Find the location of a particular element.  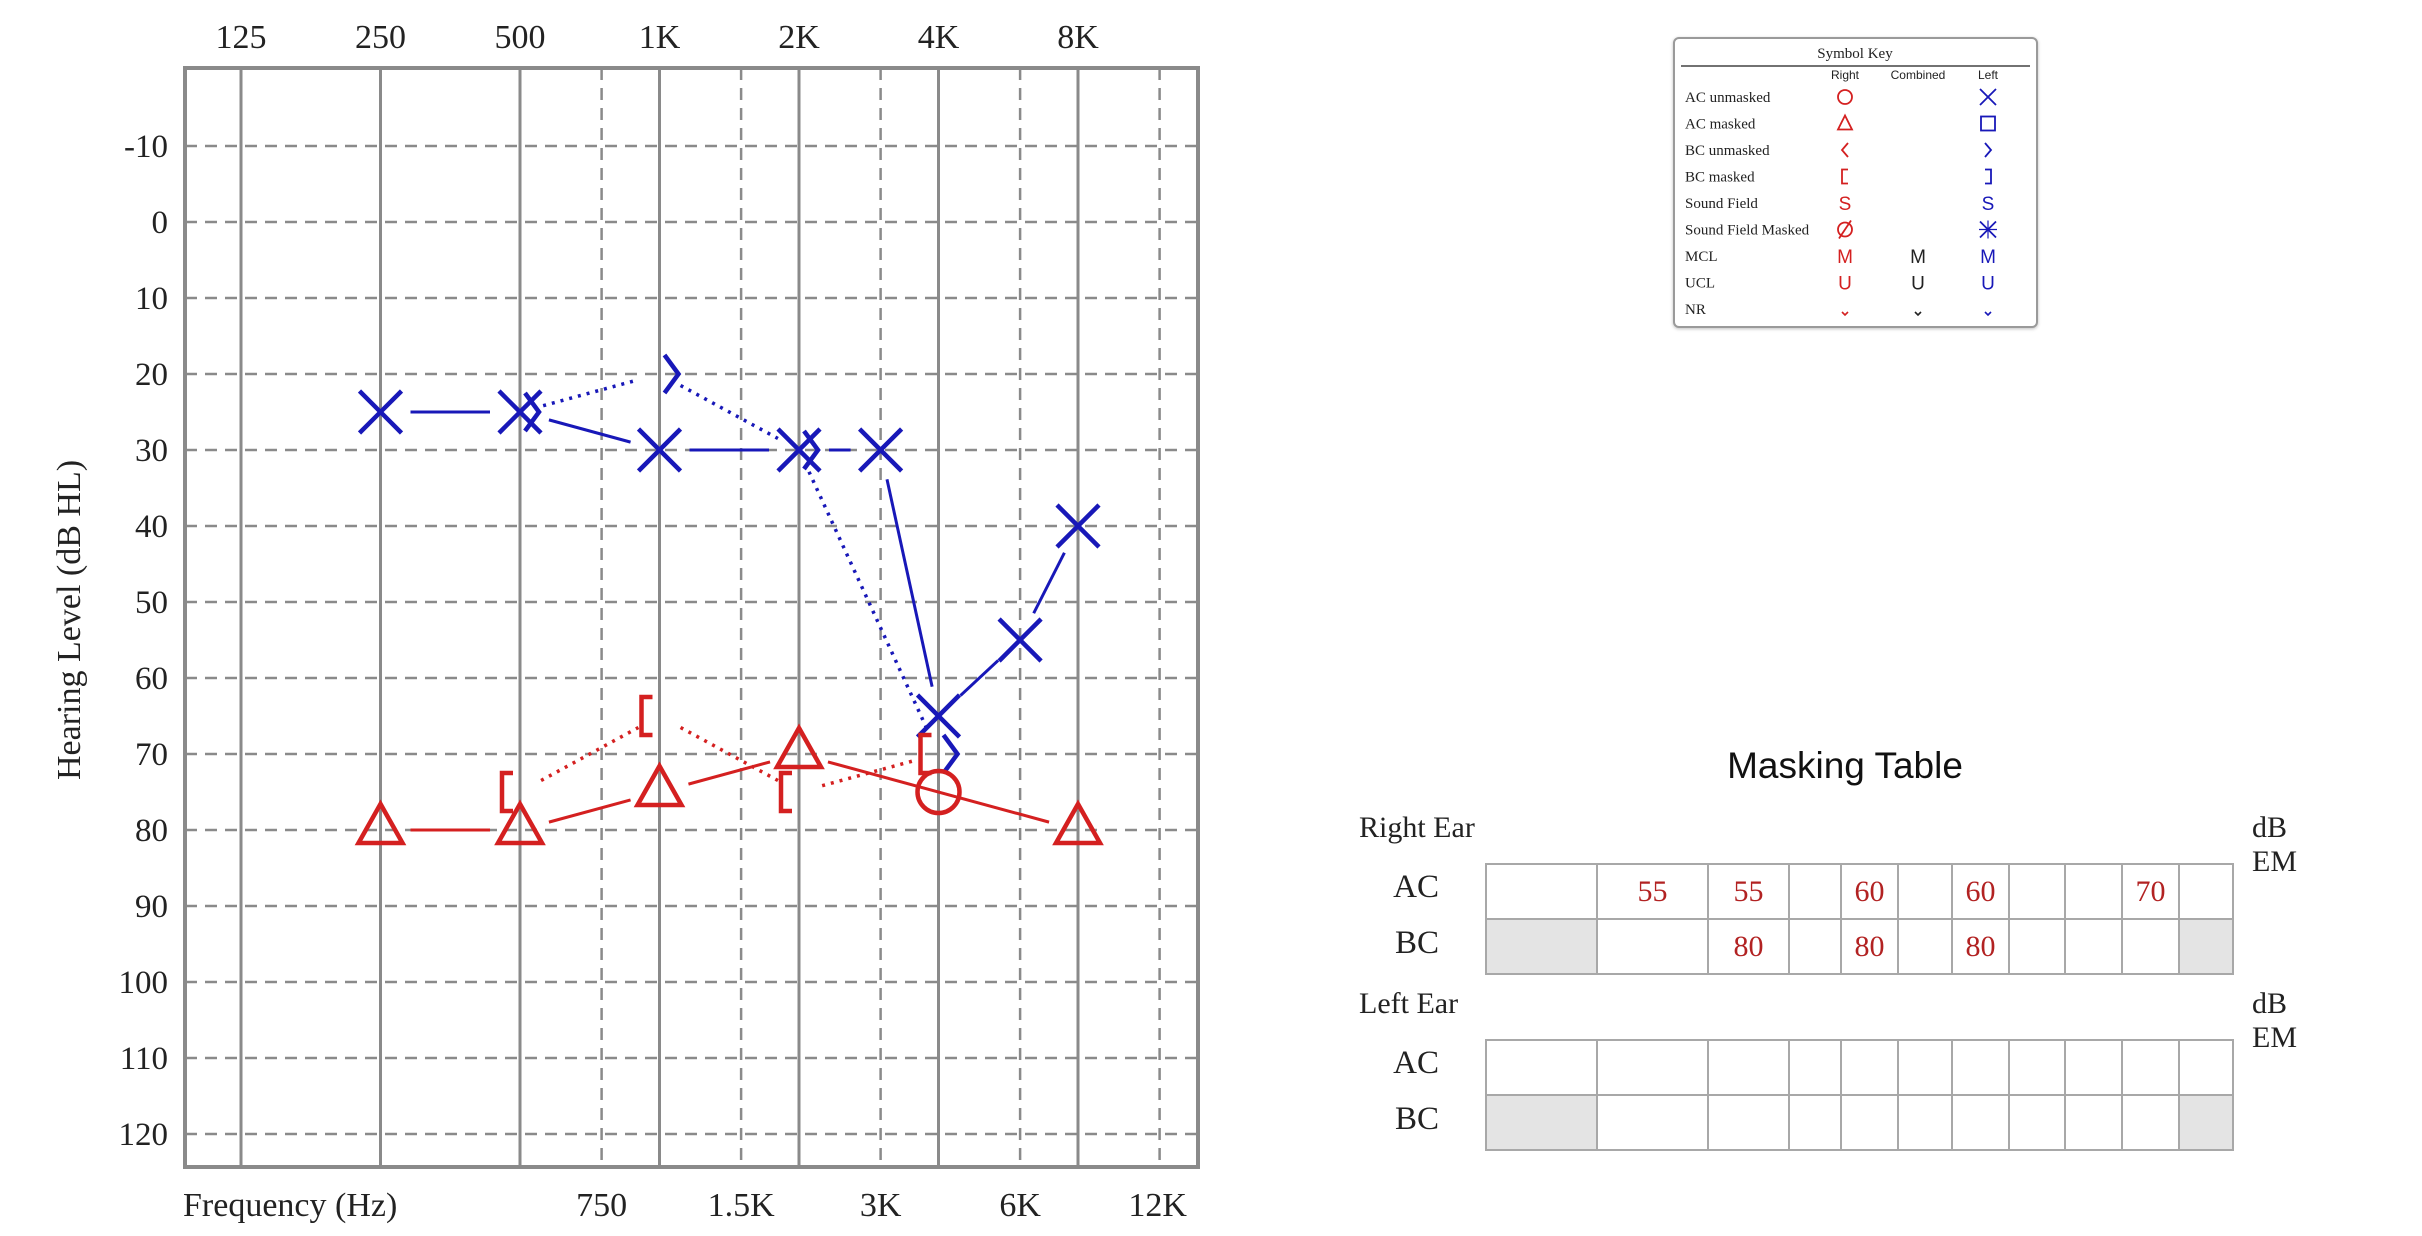

symbol-key-column-header: Combined is located at coordinates (1918, 75).